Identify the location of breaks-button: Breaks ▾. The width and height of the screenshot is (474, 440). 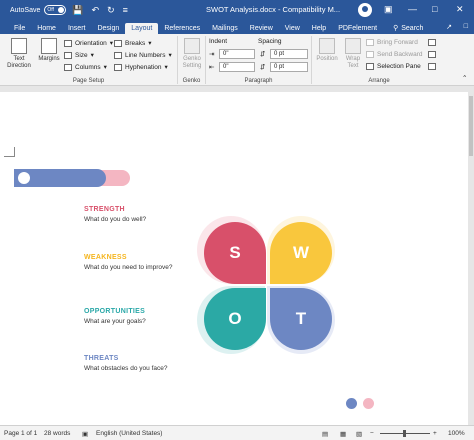
(133, 43).